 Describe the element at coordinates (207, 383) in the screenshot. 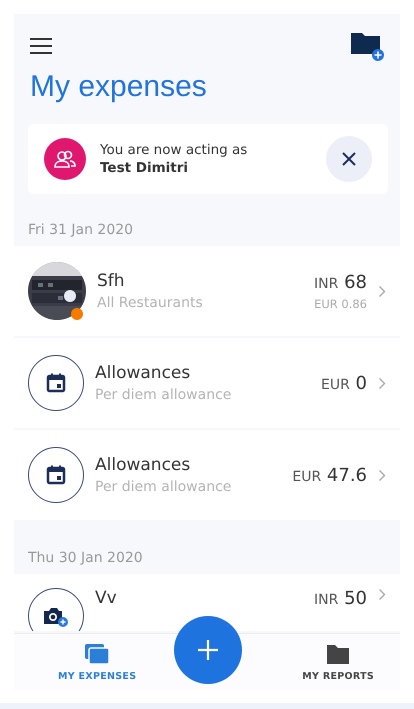

I see `expense-row: Allowances Per diem allowance EUR 0` at that location.